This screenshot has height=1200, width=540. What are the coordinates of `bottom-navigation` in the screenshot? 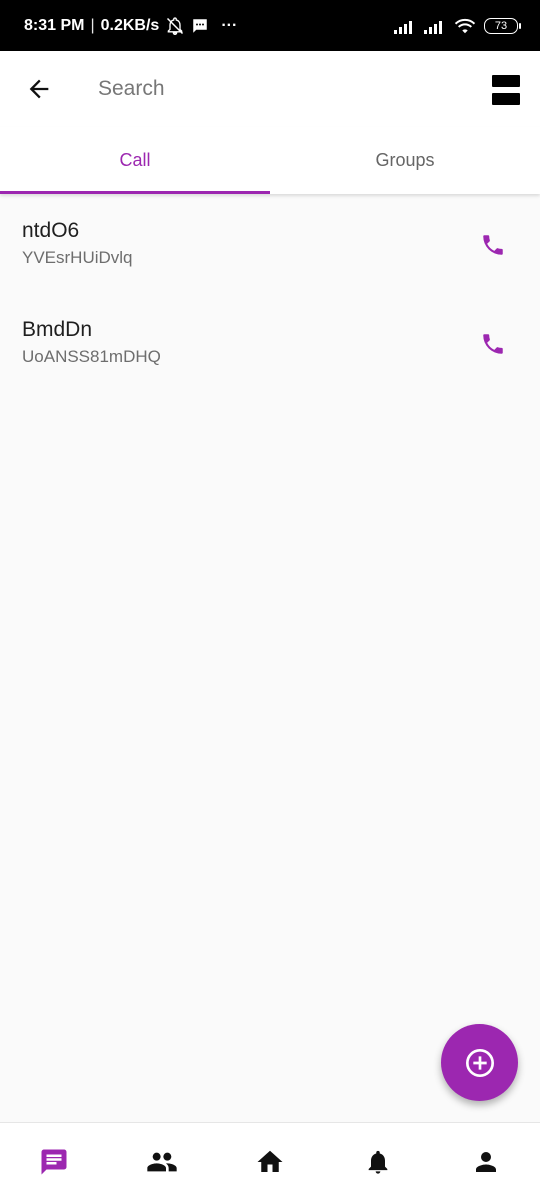 It's located at (270, 1161).